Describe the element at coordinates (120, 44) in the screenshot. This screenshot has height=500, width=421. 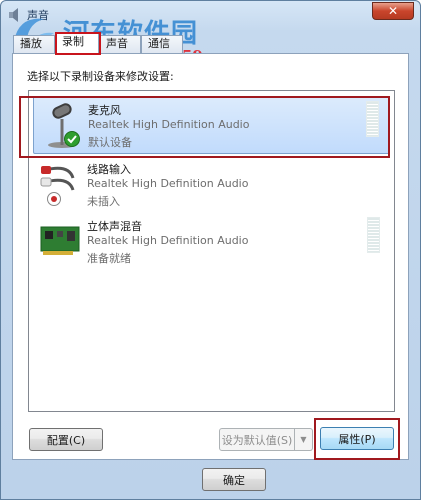
I see `tab-sounds: 声音` at that location.